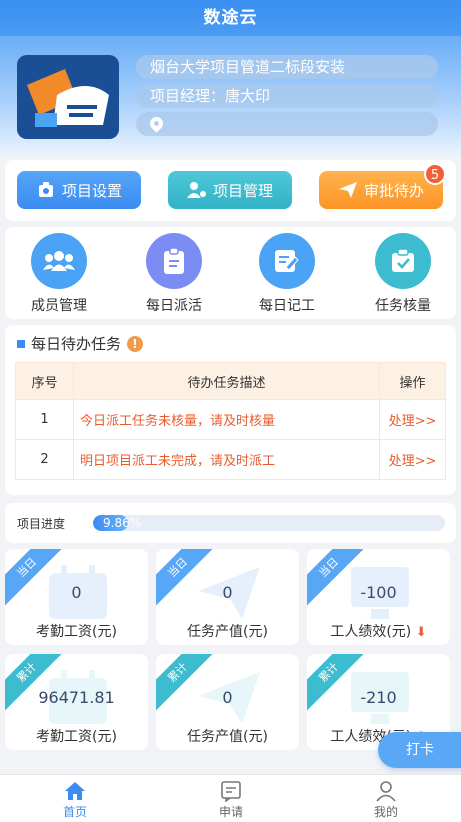  I want to click on send-icon, so click(348, 190).